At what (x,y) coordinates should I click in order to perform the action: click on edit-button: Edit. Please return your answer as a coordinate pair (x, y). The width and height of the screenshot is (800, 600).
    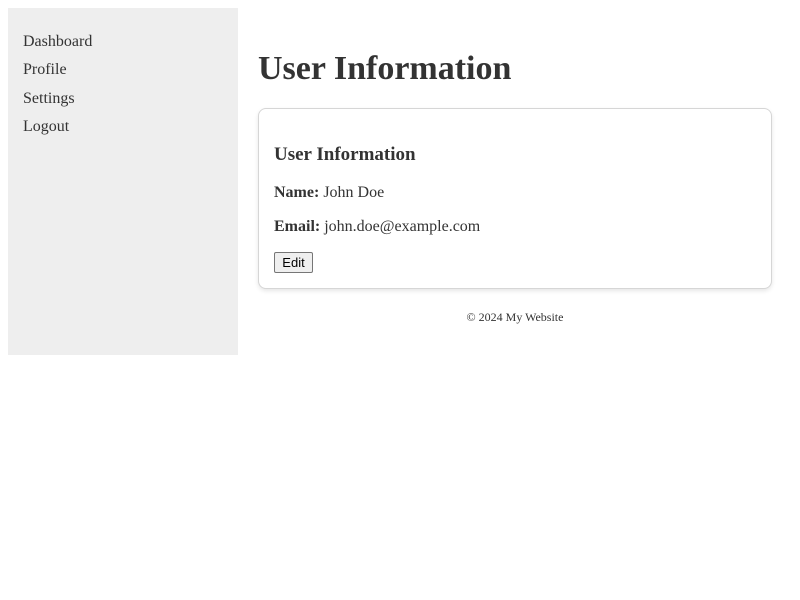
    Looking at the image, I should click on (293, 262).